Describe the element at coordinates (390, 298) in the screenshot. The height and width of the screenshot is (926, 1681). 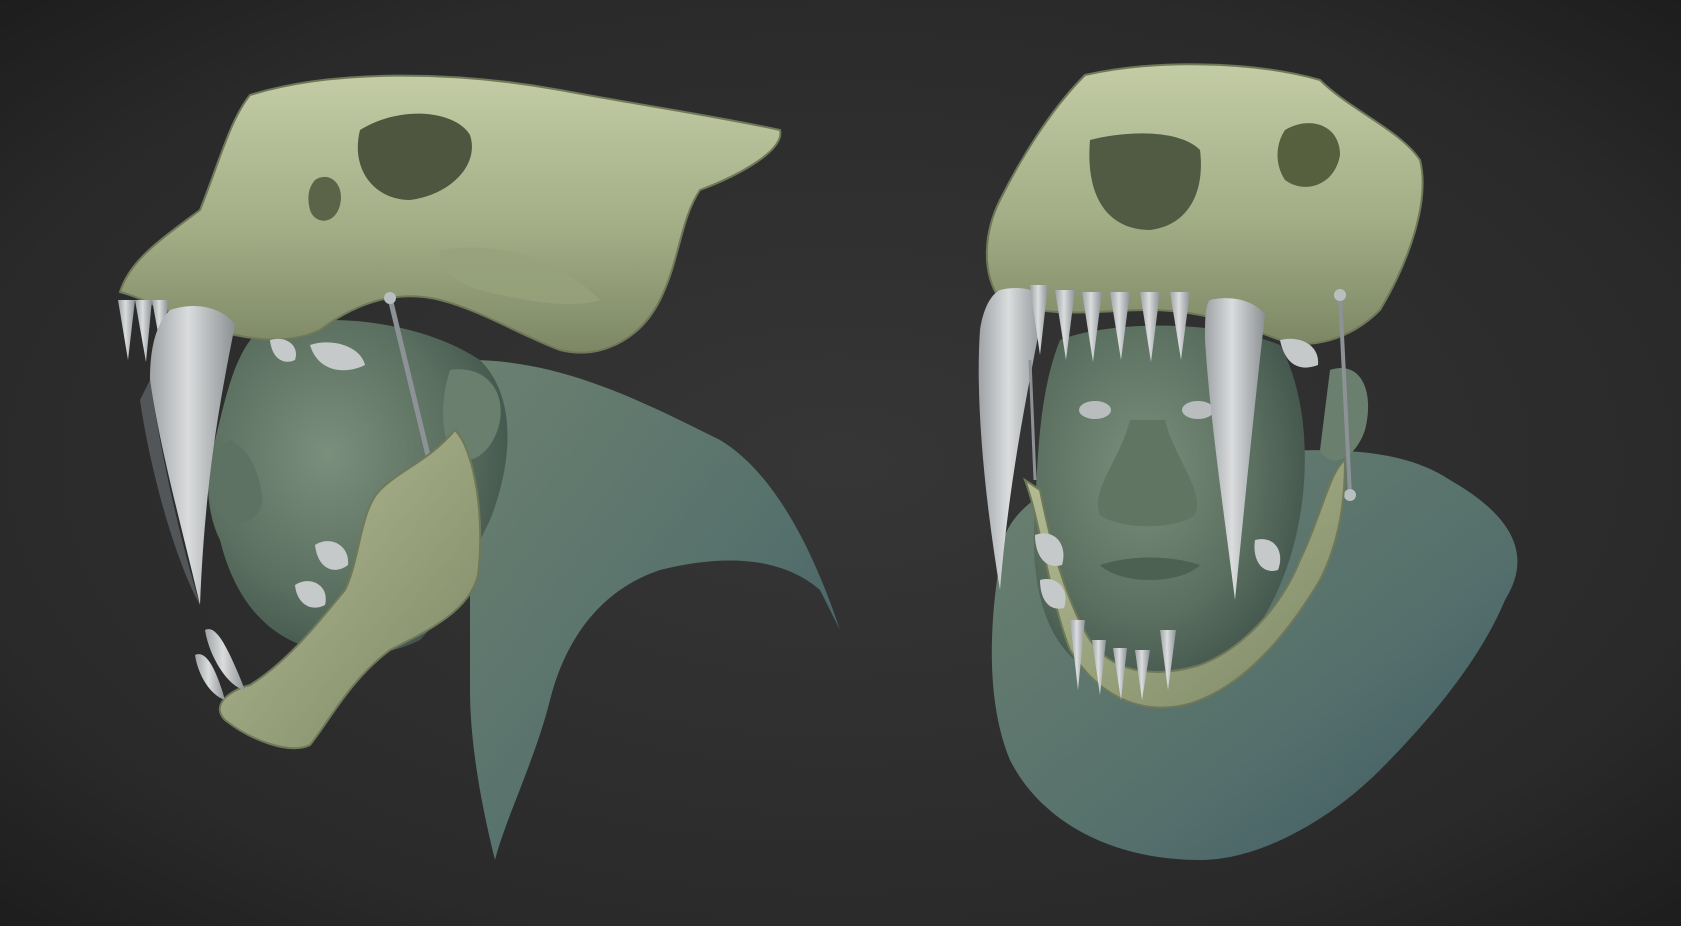
I see `side-rod-pin-top` at that location.